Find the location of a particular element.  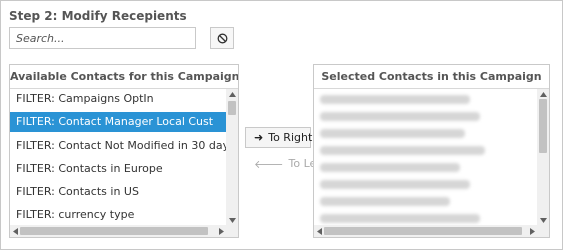

selected-horizontal-scrollbar is located at coordinates (425, 231).